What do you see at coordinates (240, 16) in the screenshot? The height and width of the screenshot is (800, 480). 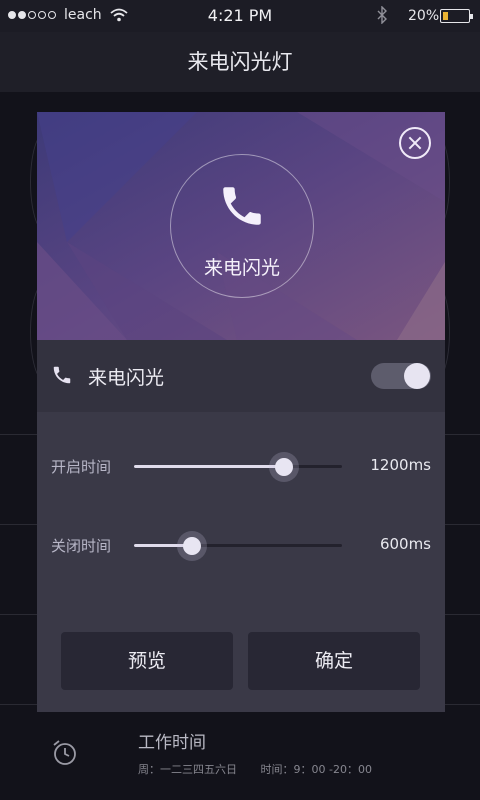 I see `status-bar: leach 4:21 PM 20%` at bounding box center [240, 16].